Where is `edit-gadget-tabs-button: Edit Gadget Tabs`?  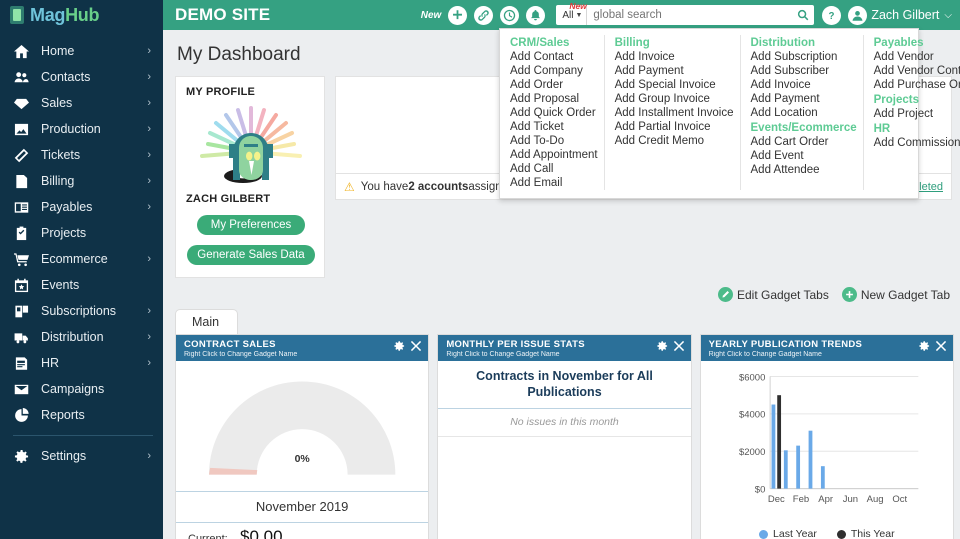 edit-gadget-tabs-button: Edit Gadget Tabs is located at coordinates (773, 294).